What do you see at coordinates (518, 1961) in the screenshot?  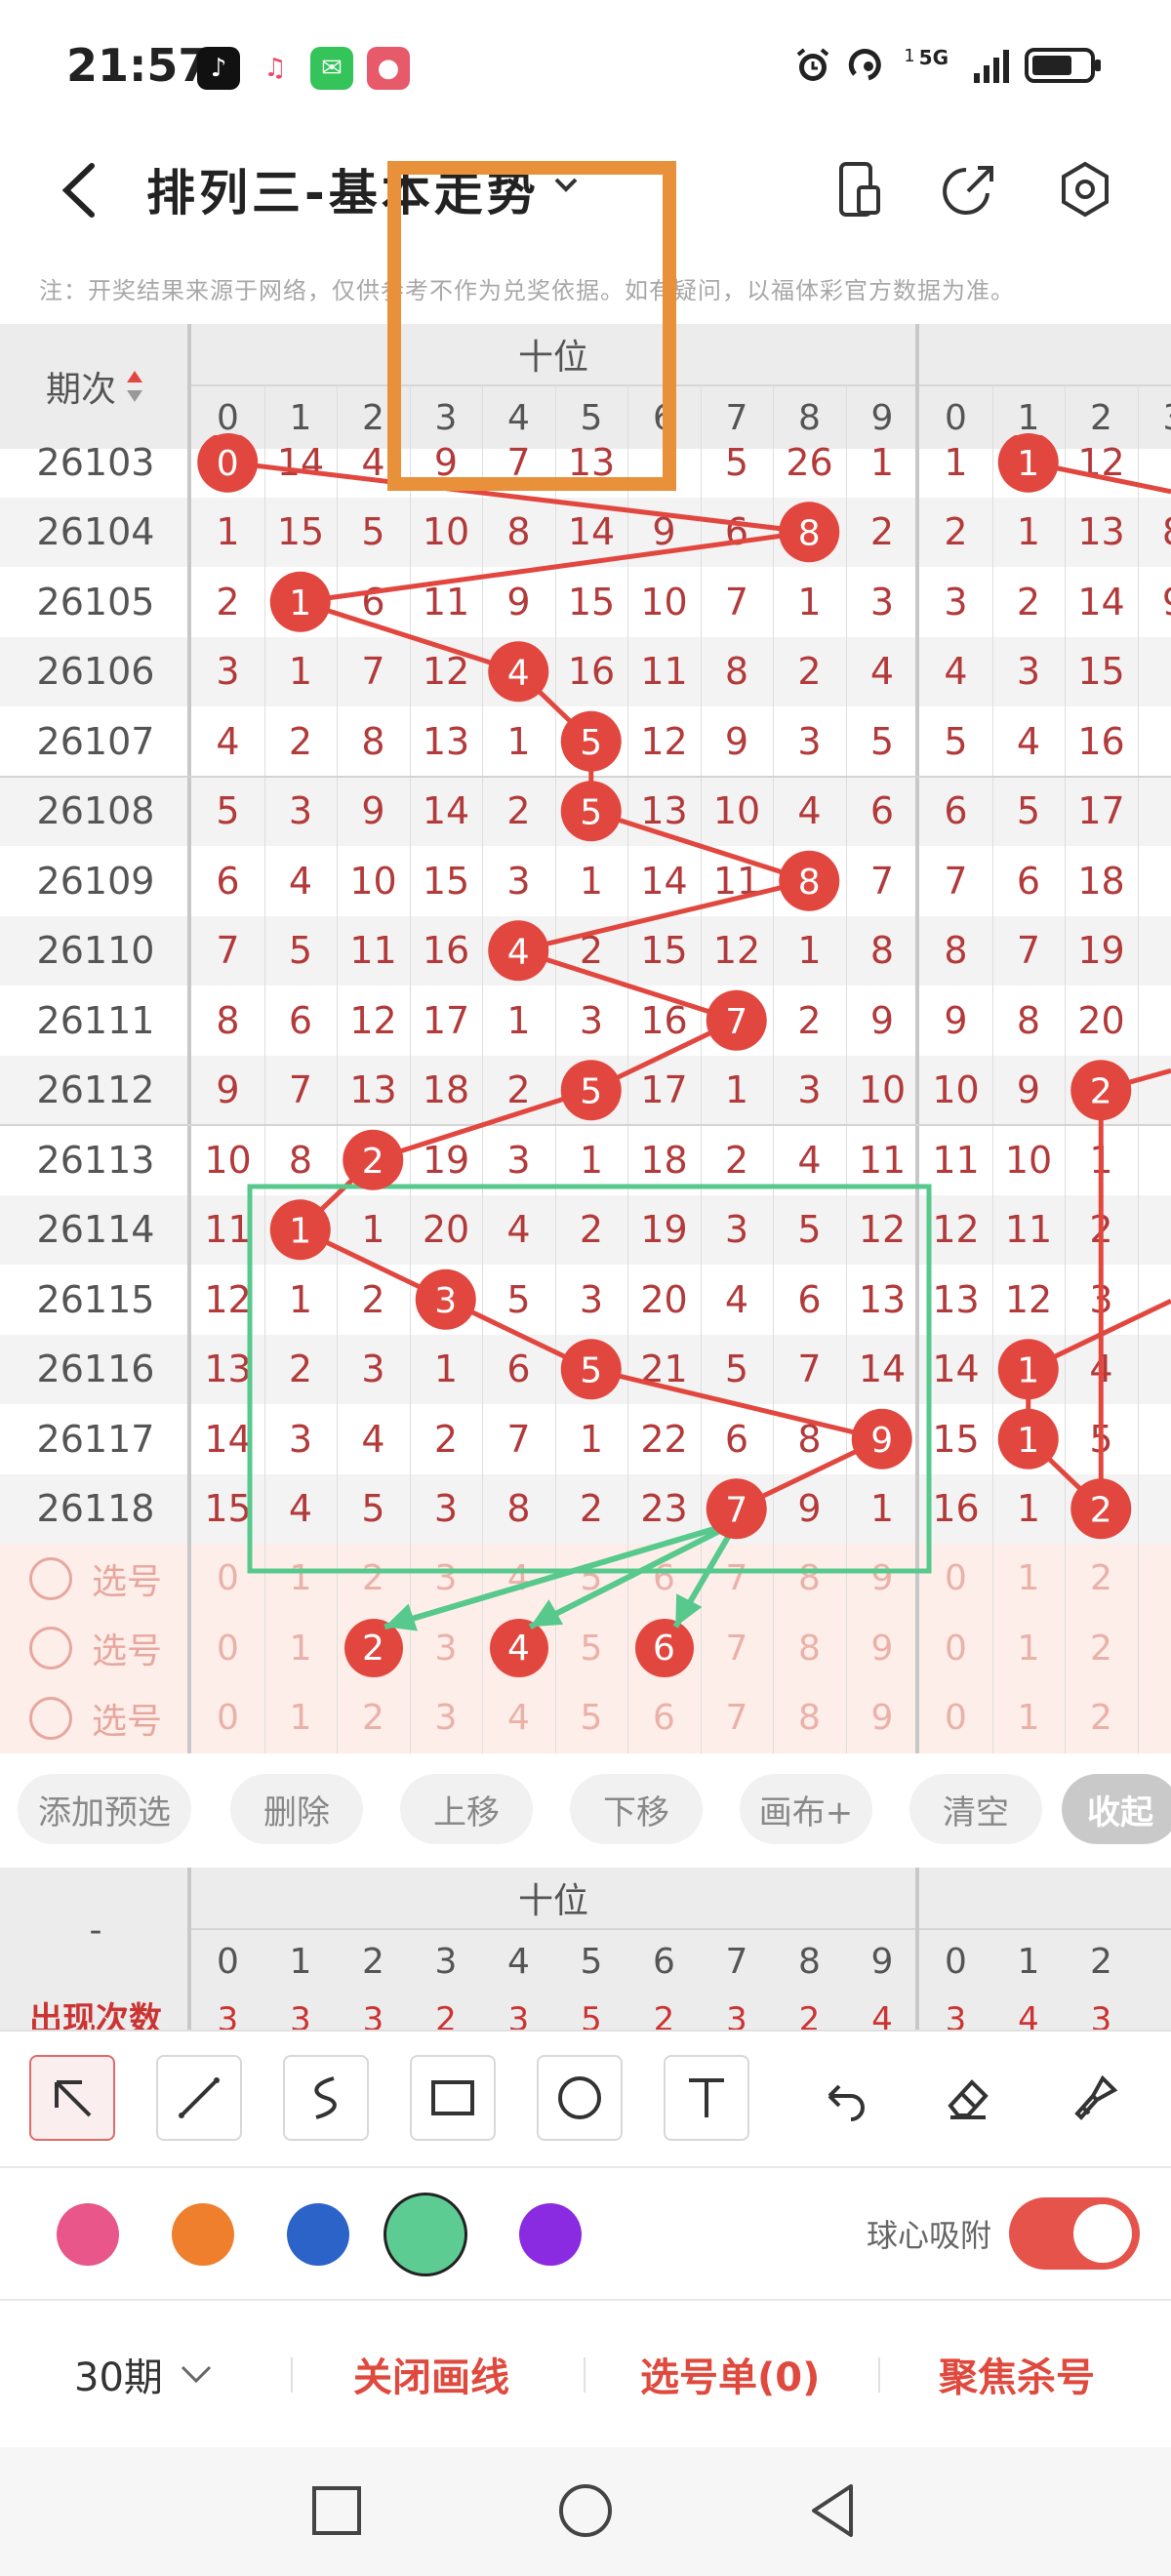 I see `stats-digit-header-4: 4` at bounding box center [518, 1961].